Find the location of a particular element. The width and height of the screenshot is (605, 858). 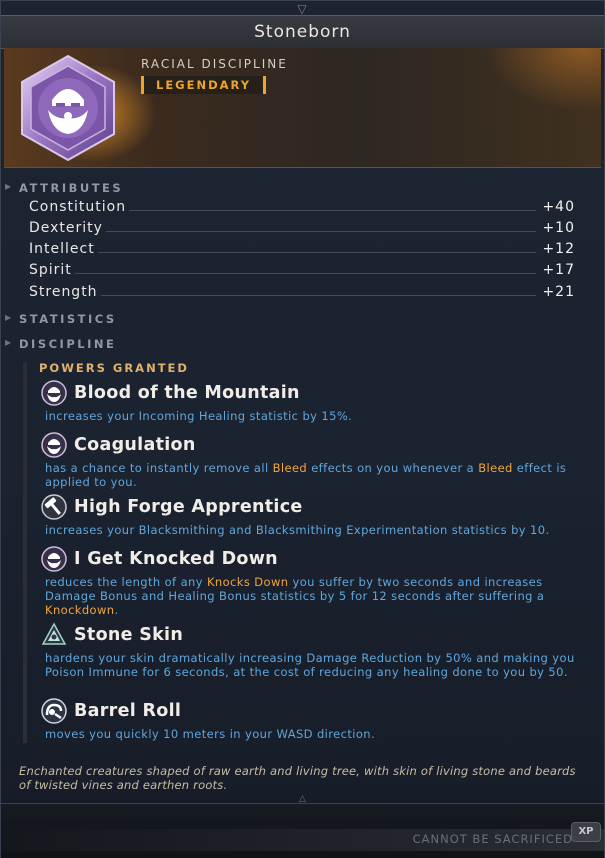

attribute-row: Constitution +40 is located at coordinates (302, 205).